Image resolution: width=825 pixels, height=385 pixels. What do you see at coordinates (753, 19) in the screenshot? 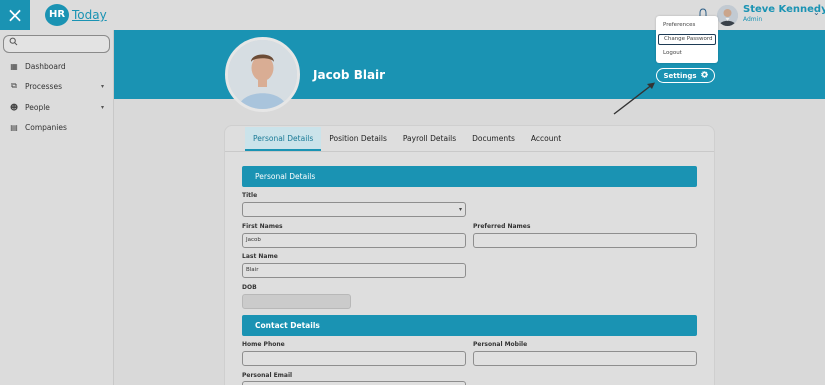
I see `user-role: Admin` at bounding box center [753, 19].